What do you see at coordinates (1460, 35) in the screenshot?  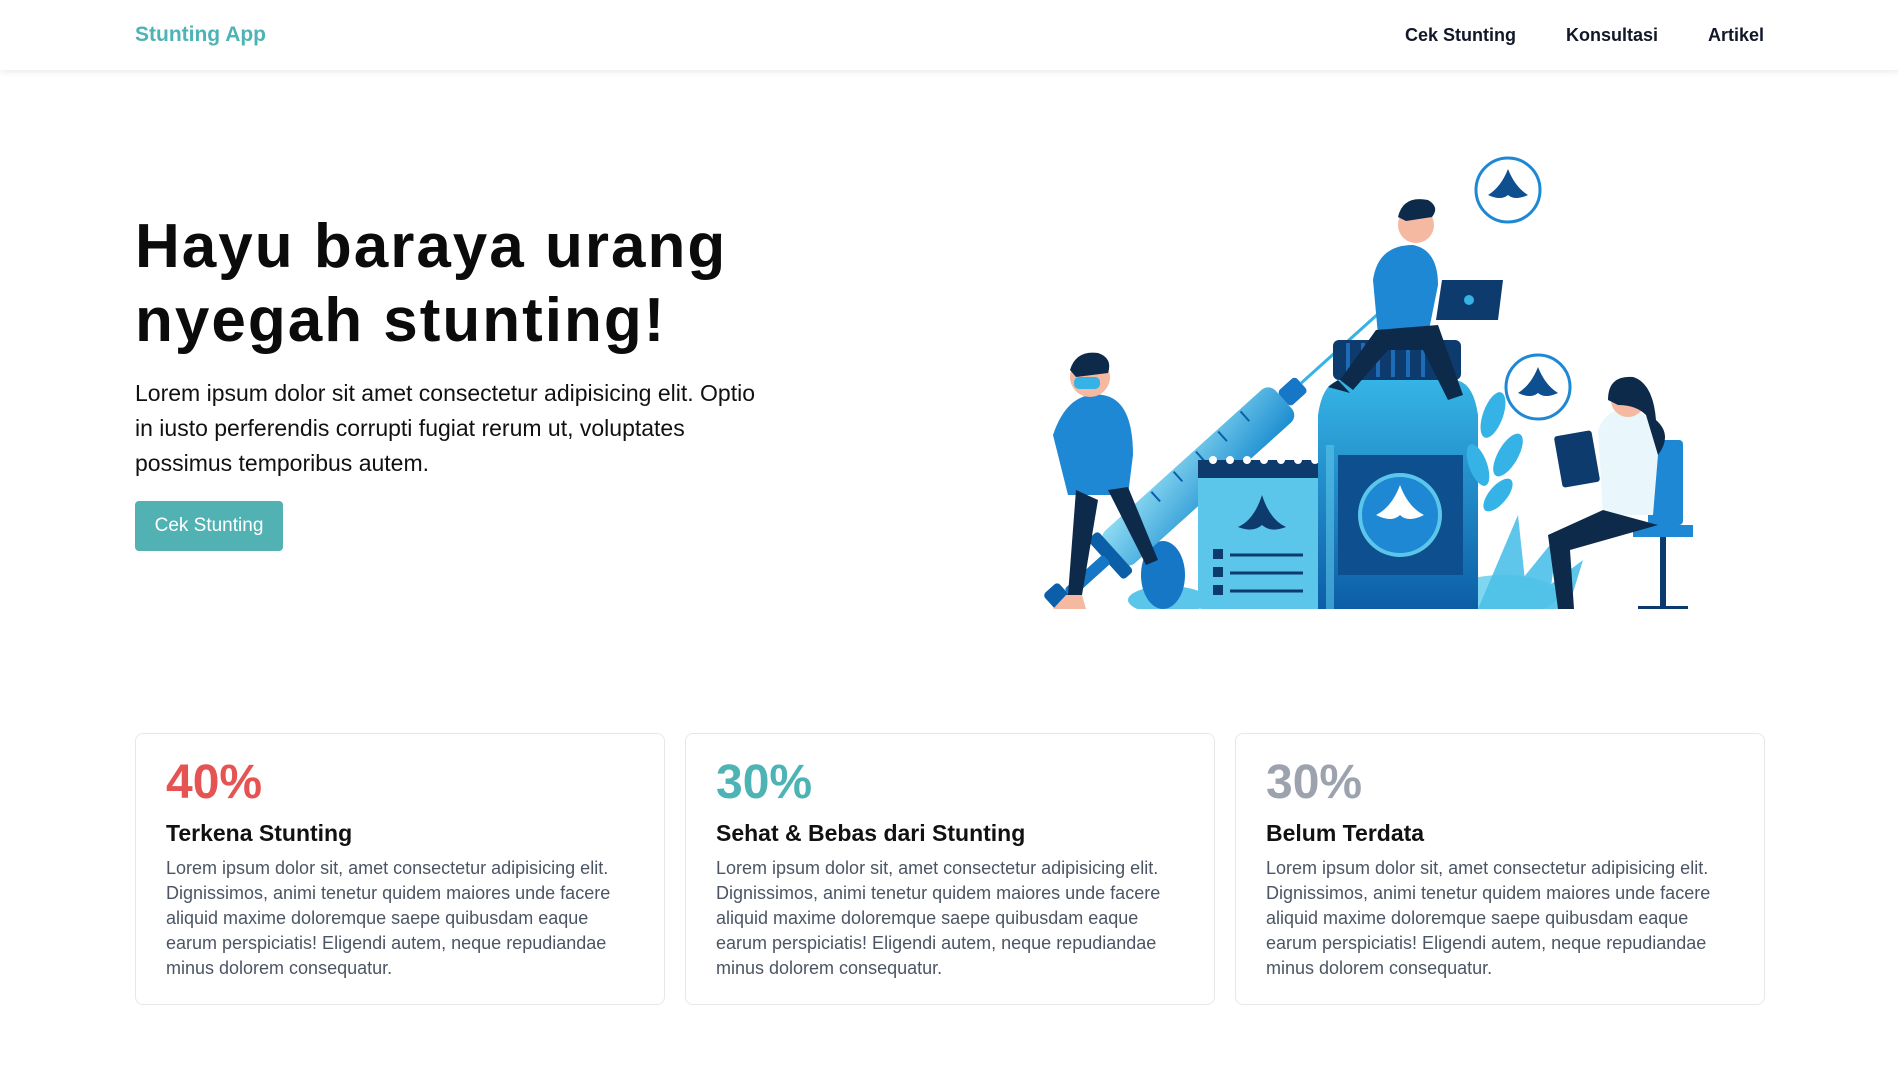 I see `nav-link-cek-stunting: Cek Stunting` at bounding box center [1460, 35].